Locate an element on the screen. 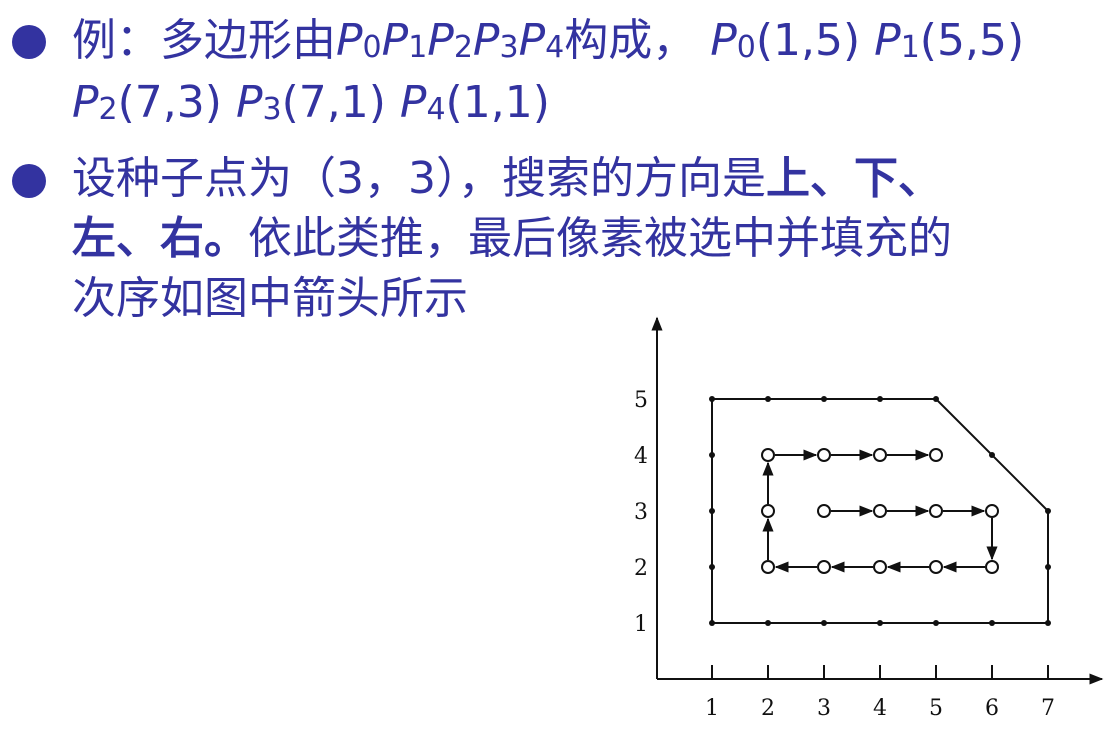  x-tick-label: 4 is located at coordinates (880, 708).